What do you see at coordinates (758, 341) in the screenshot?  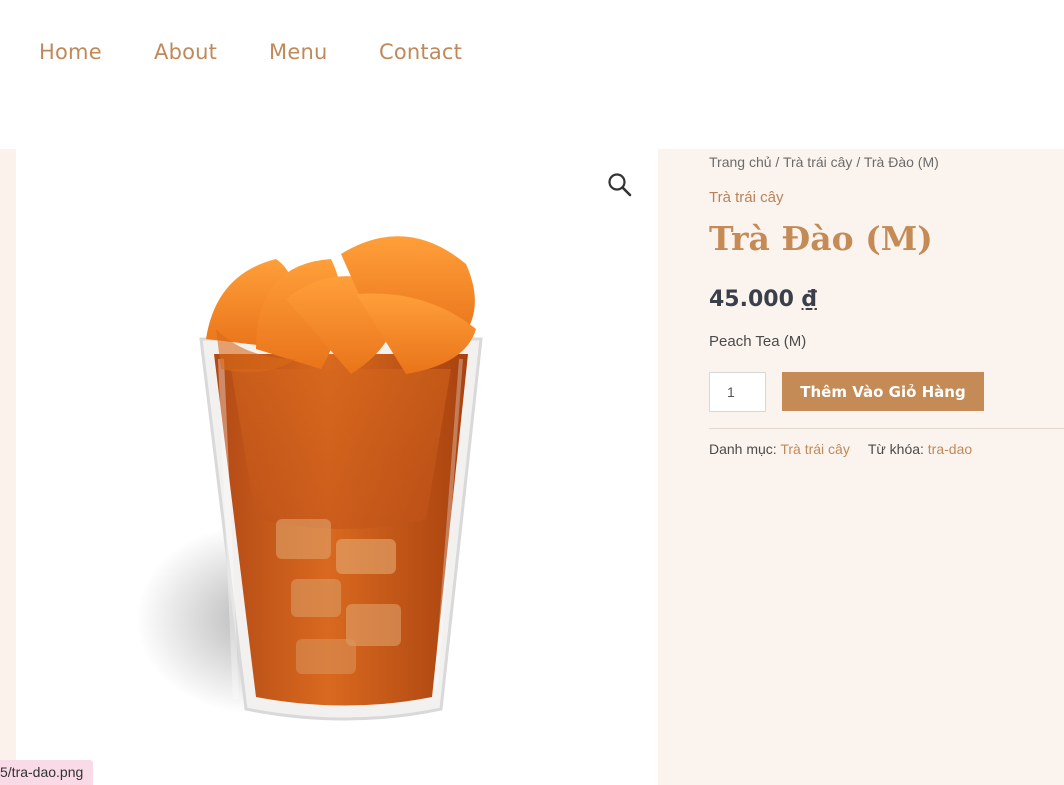 I see `product-description: Peach Tea (M)` at bounding box center [758, 341].